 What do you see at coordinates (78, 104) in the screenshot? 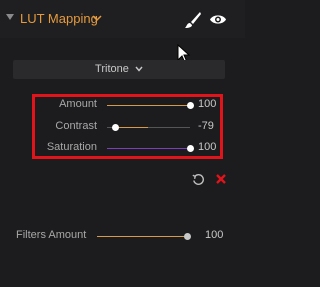
I see `slider-label: Amount` at bounding box center [78, 104].